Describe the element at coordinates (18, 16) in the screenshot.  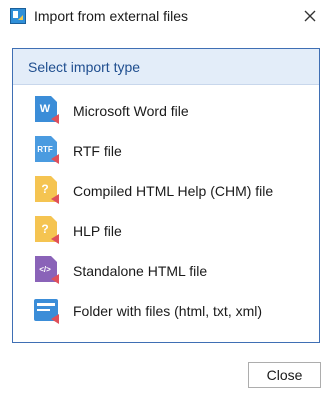
I see `app-icon` at that location.